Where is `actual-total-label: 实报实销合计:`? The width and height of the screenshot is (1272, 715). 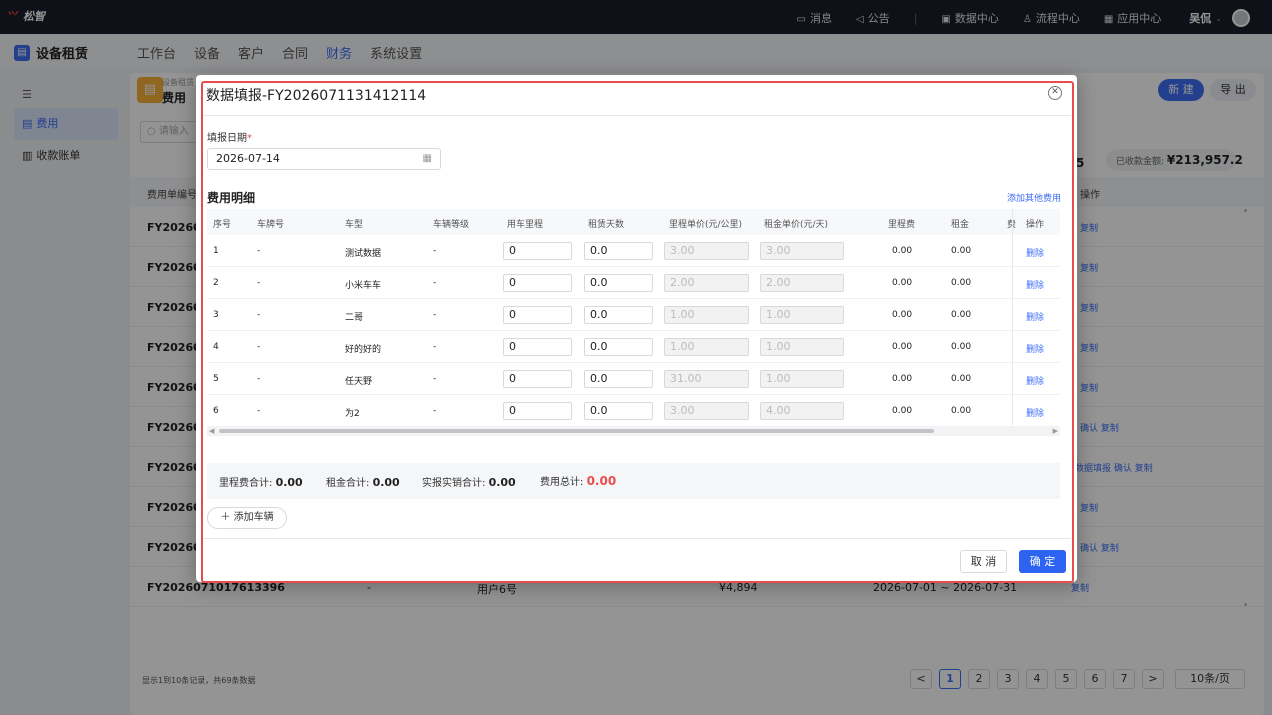
actual-total-label: 实报实销合计: is located at coordinates (454, 483).